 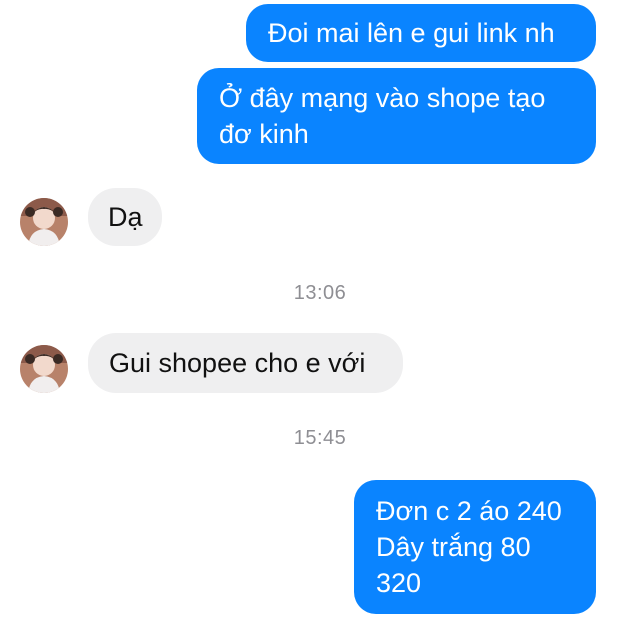 I want to click on outgoing-message-bubble: Đoi mai lên e gui link nh, so click(x=421, y=33).